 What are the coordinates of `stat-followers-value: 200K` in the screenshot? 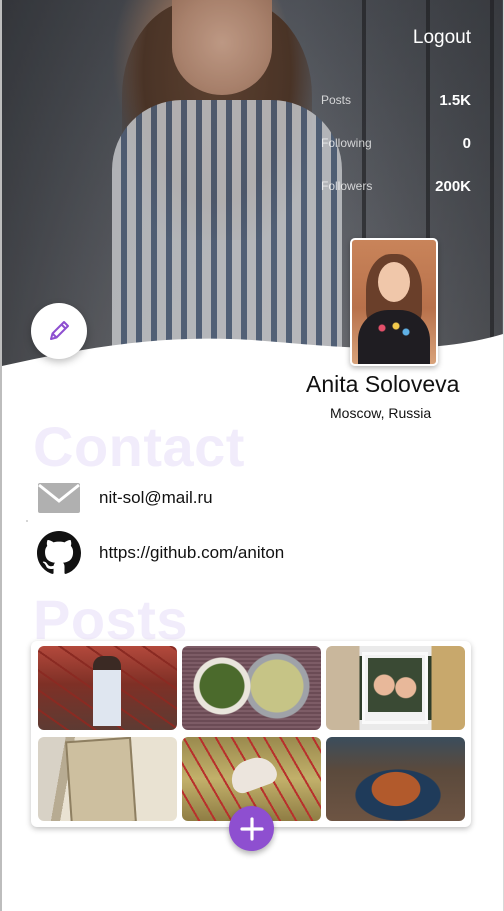 It's located at (453, 186).